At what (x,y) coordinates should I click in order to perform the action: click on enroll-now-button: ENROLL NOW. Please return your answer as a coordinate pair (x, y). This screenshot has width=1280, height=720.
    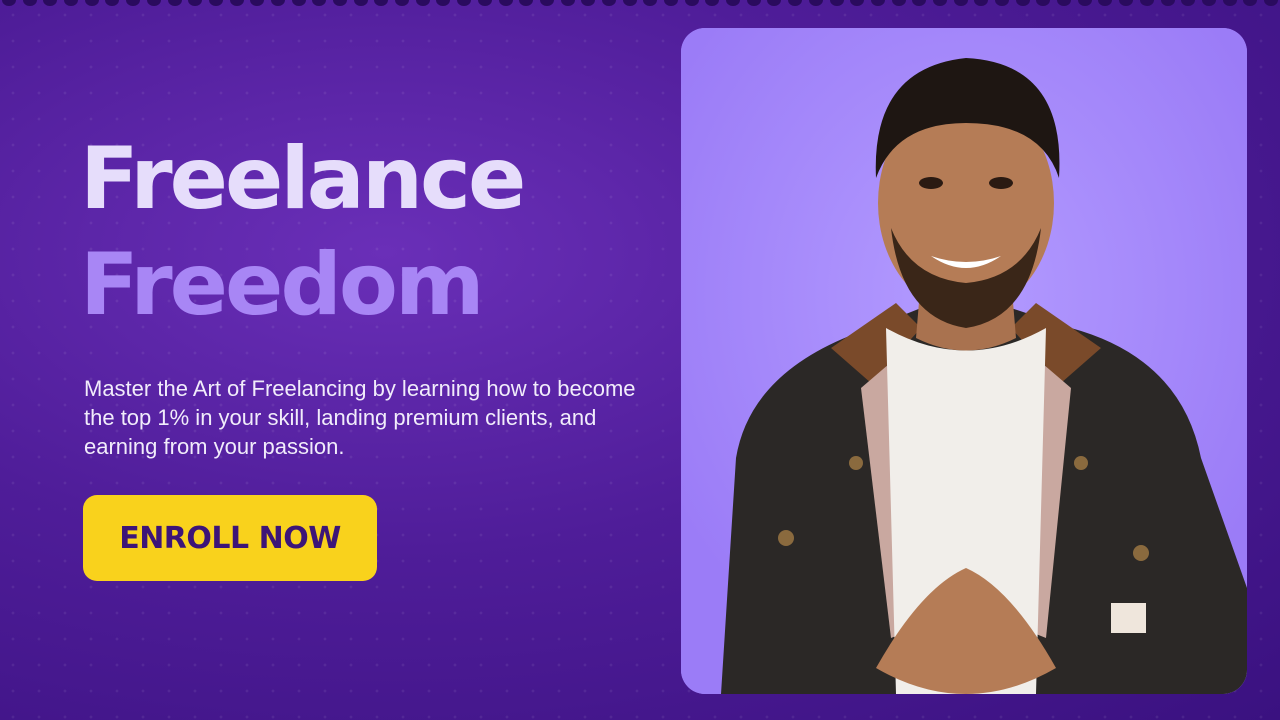
    Looking at the image, I should click on (230, 538).